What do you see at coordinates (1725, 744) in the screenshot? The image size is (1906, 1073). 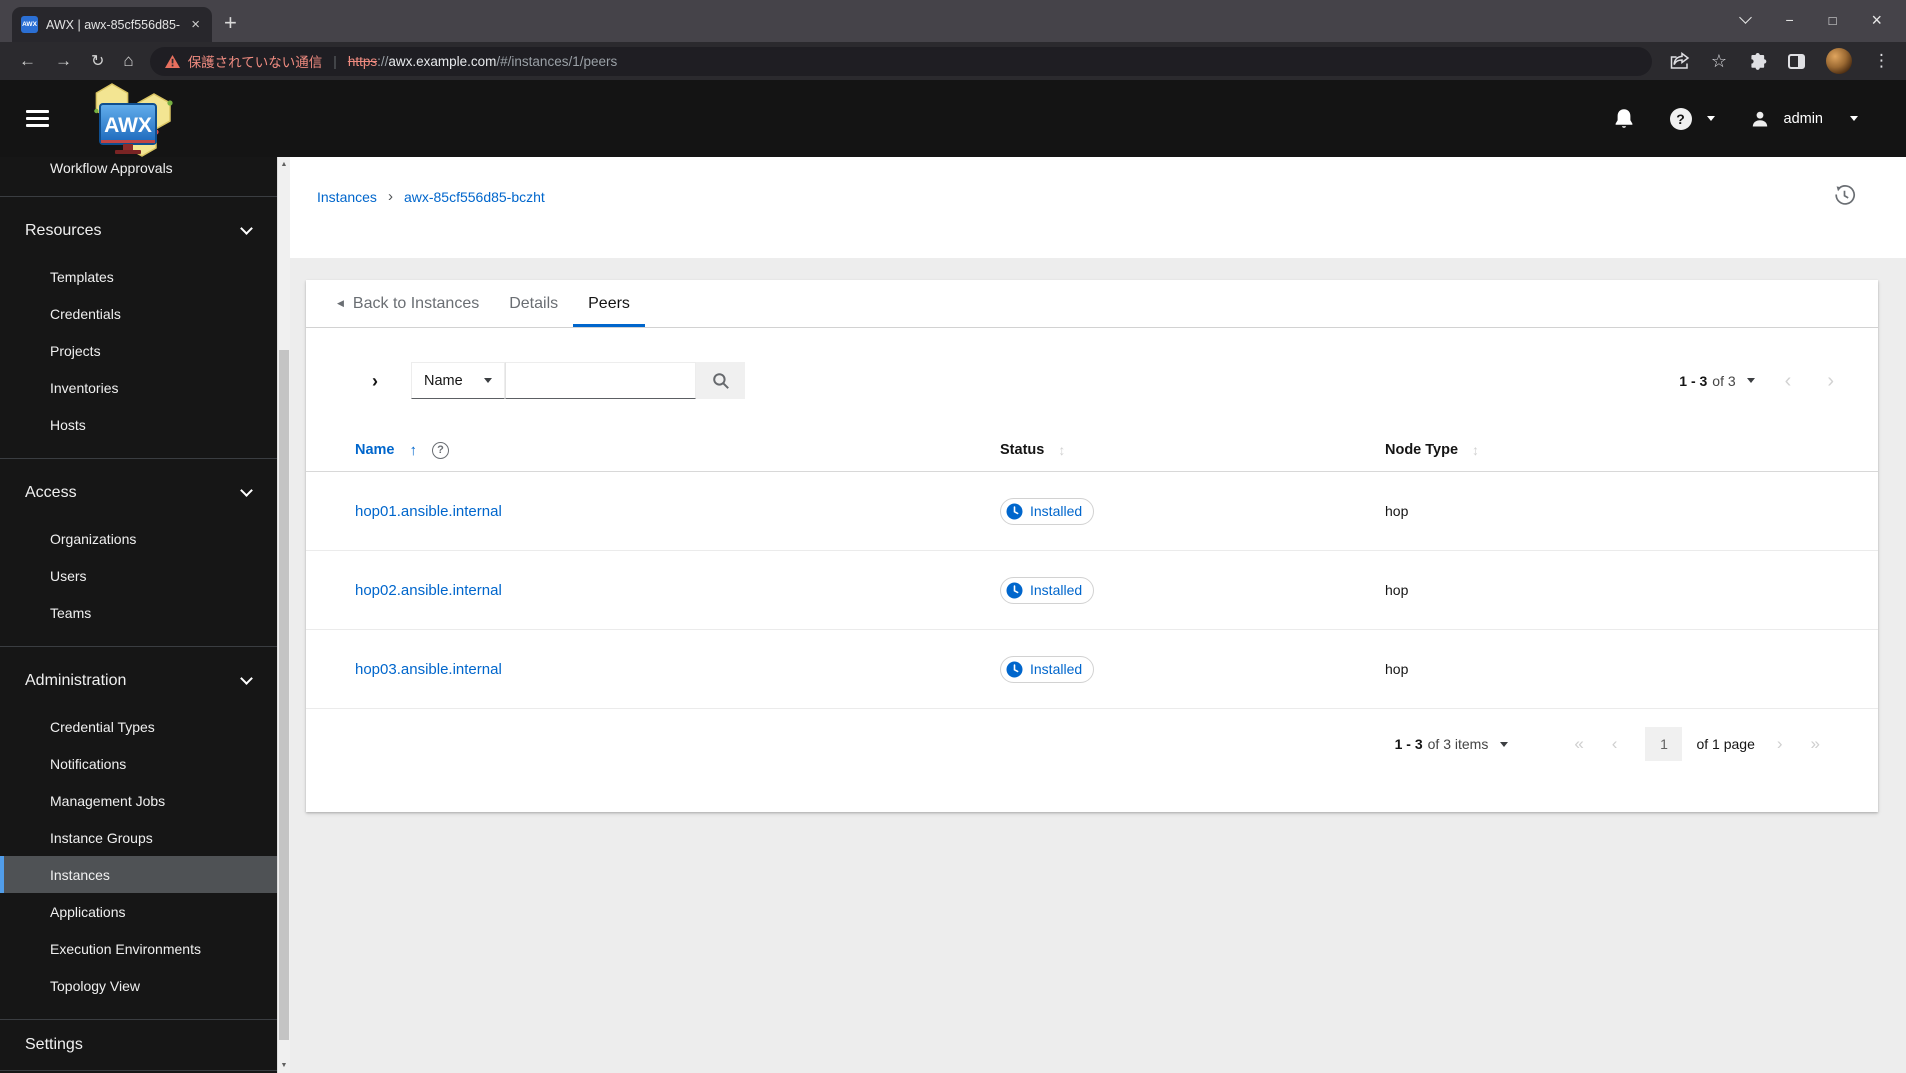 I see `page-count-label: of 1 page` at bounding box center [1725, 744].